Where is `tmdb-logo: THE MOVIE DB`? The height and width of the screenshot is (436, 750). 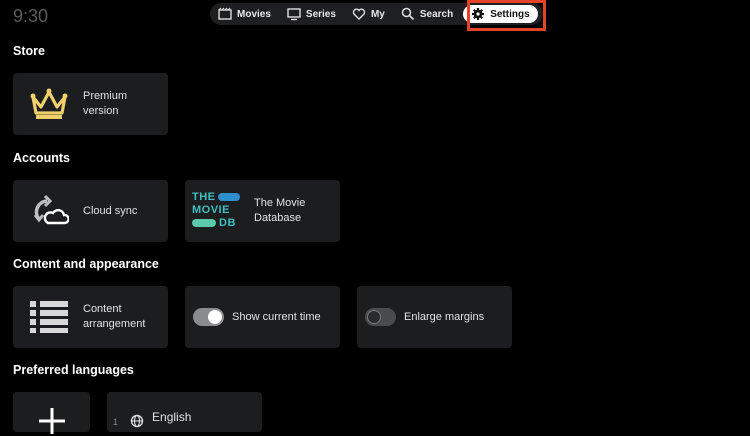
tmdb-logo: THE MOVIE DB is located at coordinates (216, 211).